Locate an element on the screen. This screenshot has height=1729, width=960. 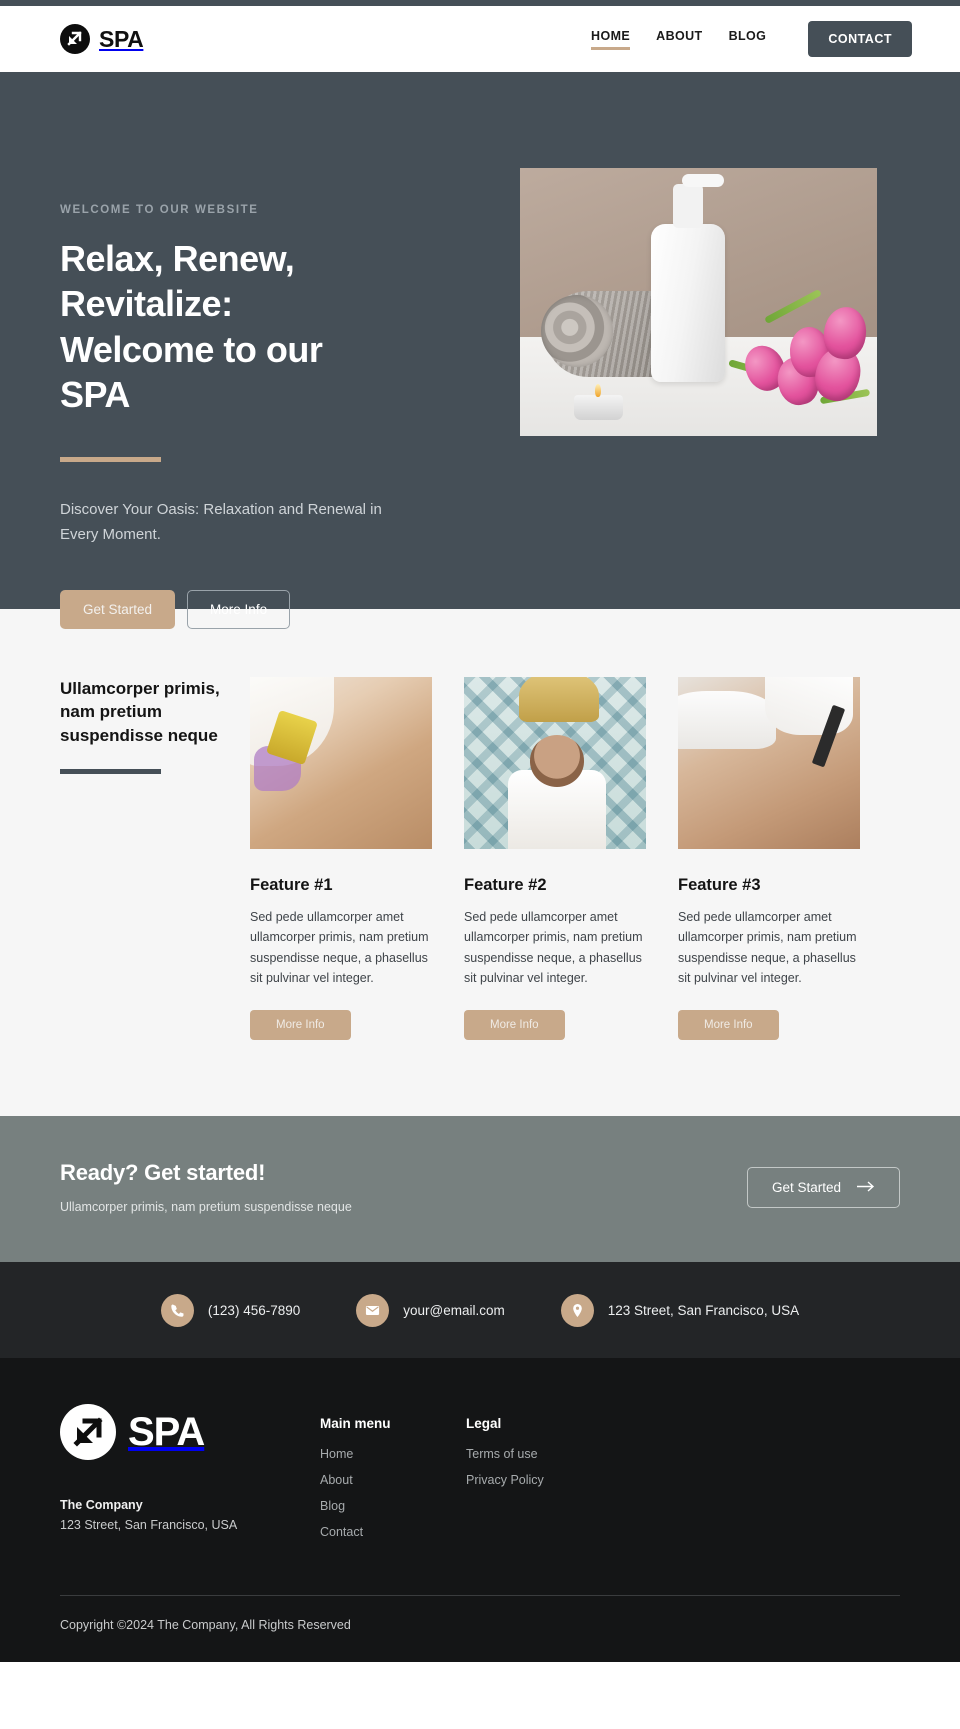
envelope-glyph is located at coordinates (373, 1310).